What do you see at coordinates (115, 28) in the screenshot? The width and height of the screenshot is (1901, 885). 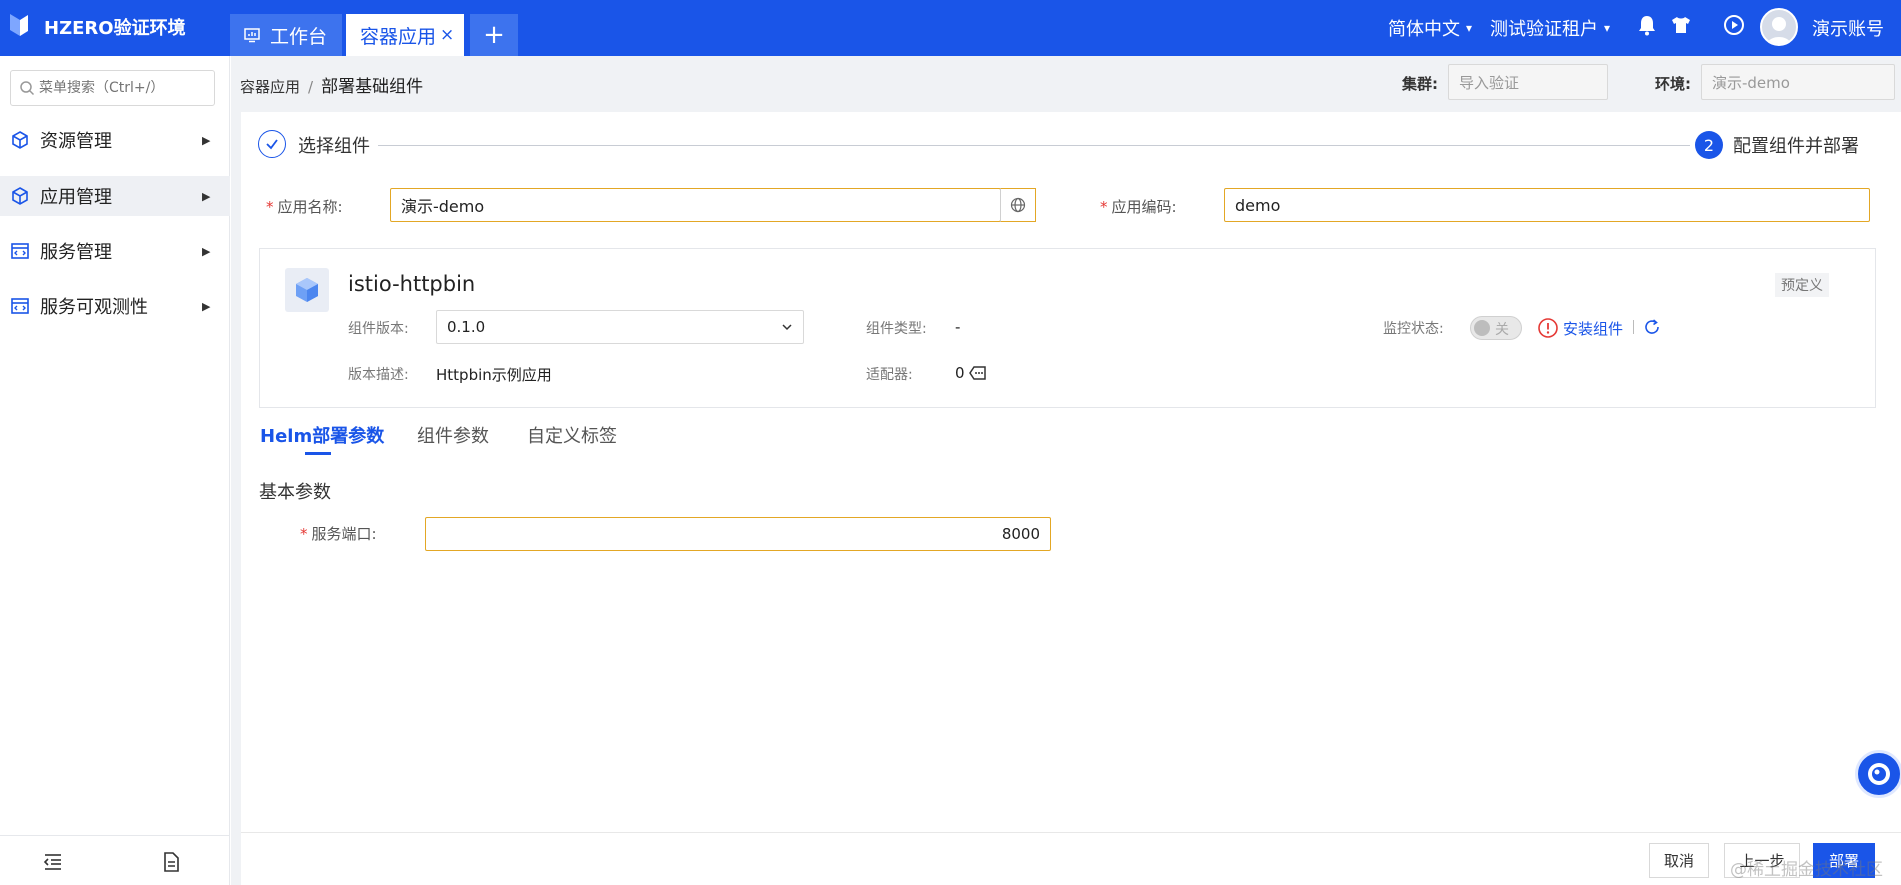 I see `app-title: HZERO验证环境` at bounding box center [115, 28].